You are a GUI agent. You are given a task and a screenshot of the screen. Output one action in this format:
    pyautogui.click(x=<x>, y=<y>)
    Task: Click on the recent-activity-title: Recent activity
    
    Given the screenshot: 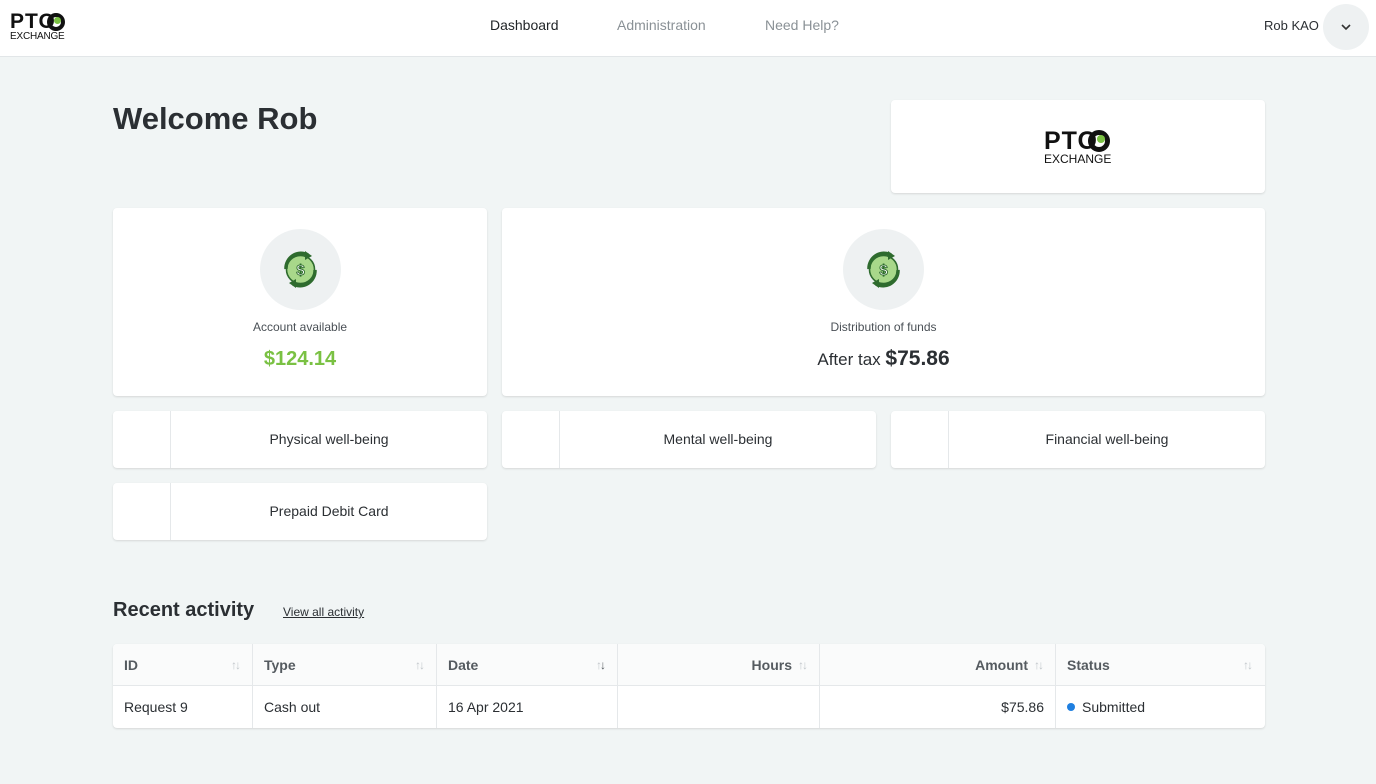 What is the action you would take?
    pyautogui.click(x=184, y=610)
    